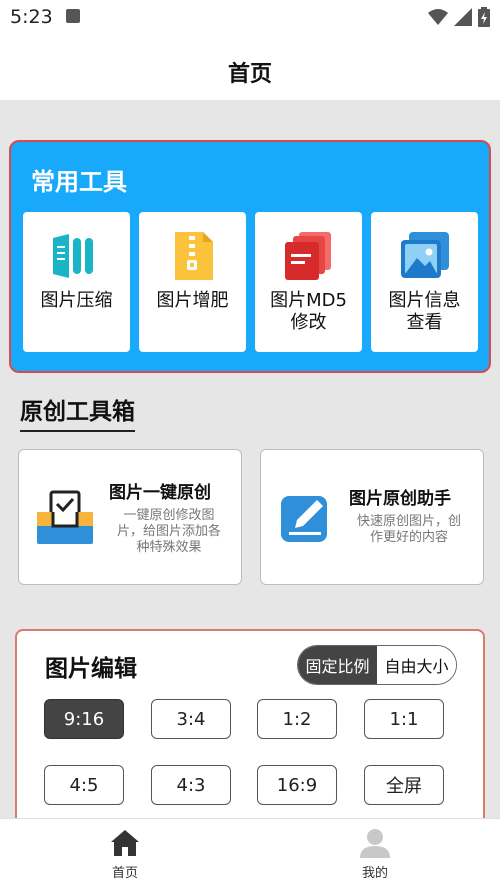 This screenshot has height=888, width=500. Describe the element at coordinates (84, 719) in the screenshot. I see `ratio-button: 9:16` at that location.